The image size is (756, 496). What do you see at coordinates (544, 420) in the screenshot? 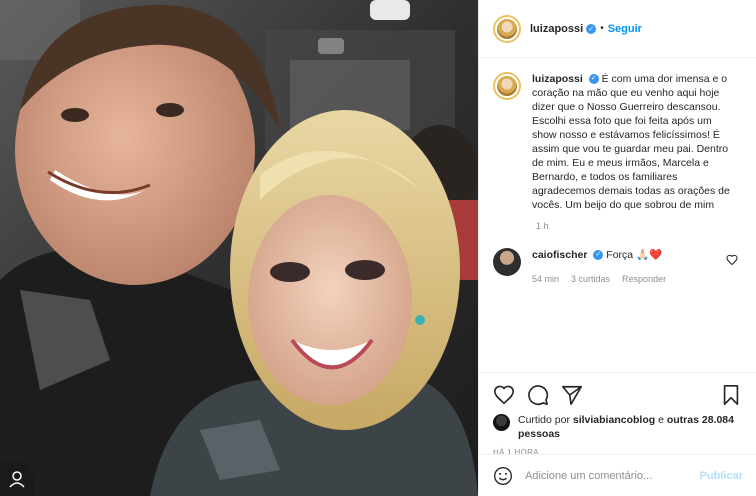
I see `likes-prefix: Curtido por` at bounding box center [544, 420].